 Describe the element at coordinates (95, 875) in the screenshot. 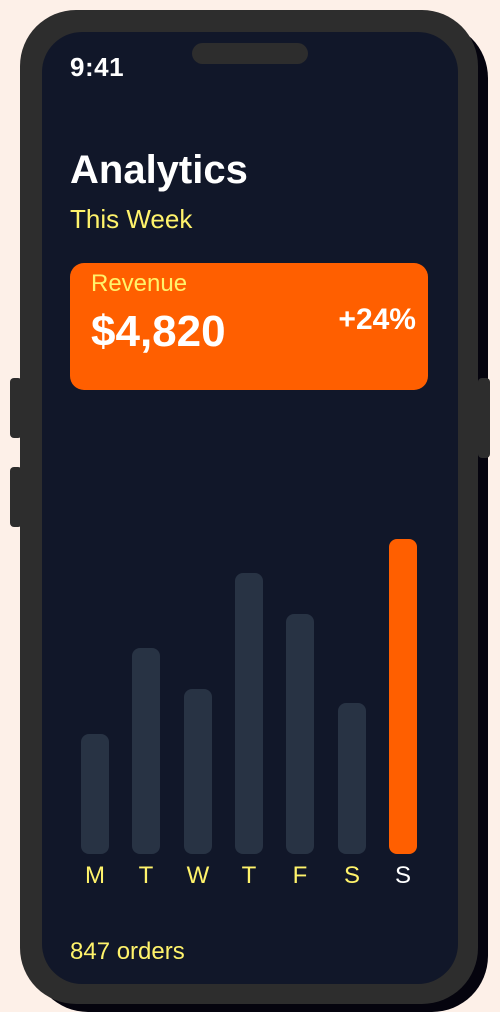

I see `chart-day-label: M` at that location.